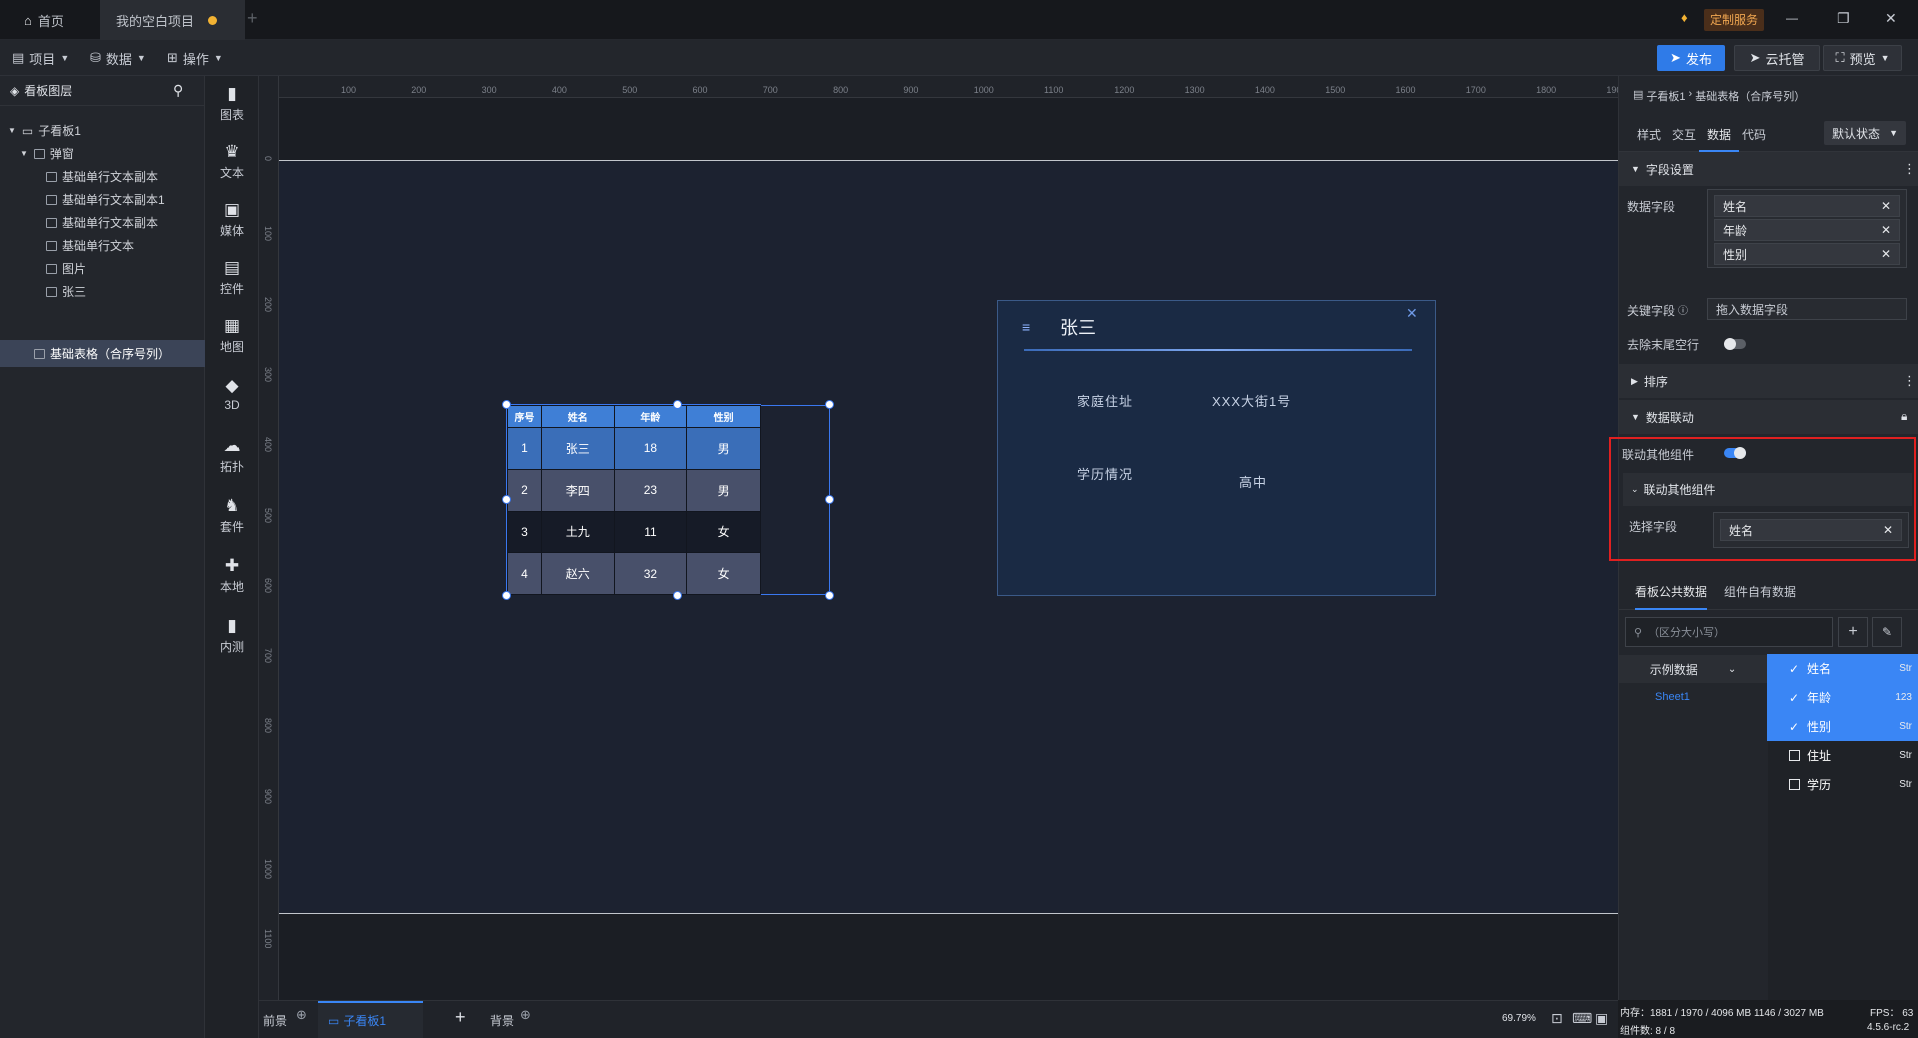 The height and width of the screenshot is (1038, 1918). What do you see at coordinates (1767, 489) in the screenshot?
I see `link-sub-header: ⌄ 联动其他组件` at bounding box center [1767, 489].